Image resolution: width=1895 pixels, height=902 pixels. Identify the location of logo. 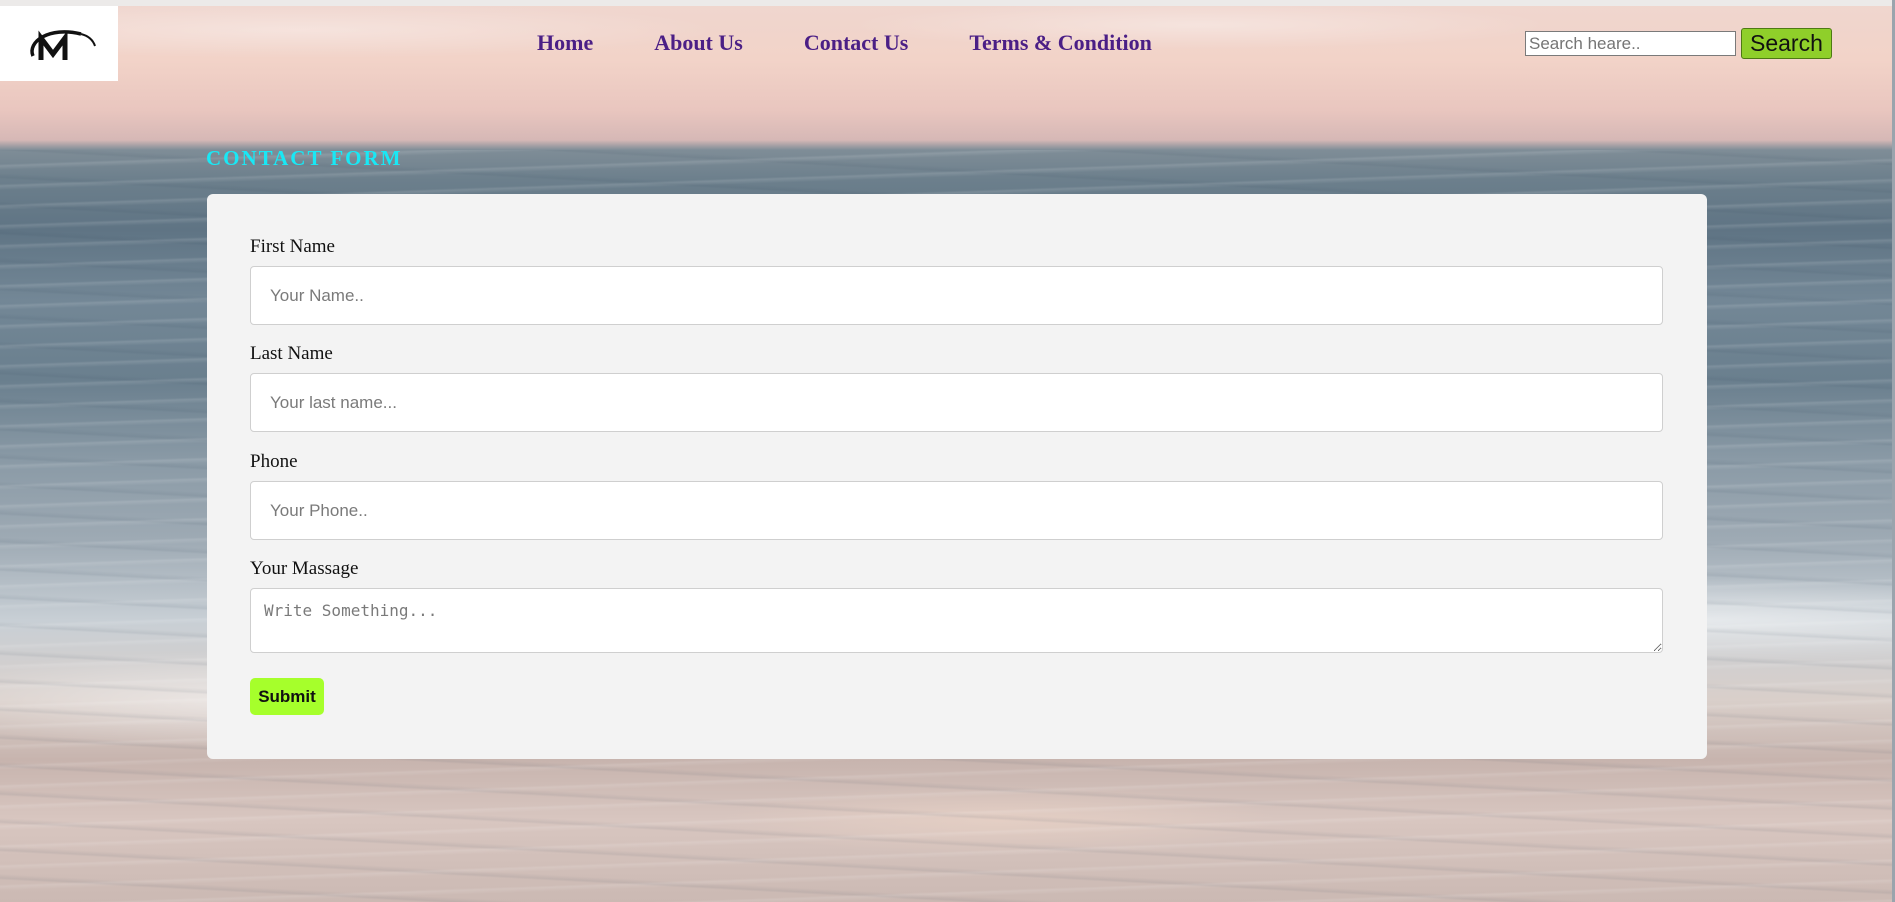
(59, 43).